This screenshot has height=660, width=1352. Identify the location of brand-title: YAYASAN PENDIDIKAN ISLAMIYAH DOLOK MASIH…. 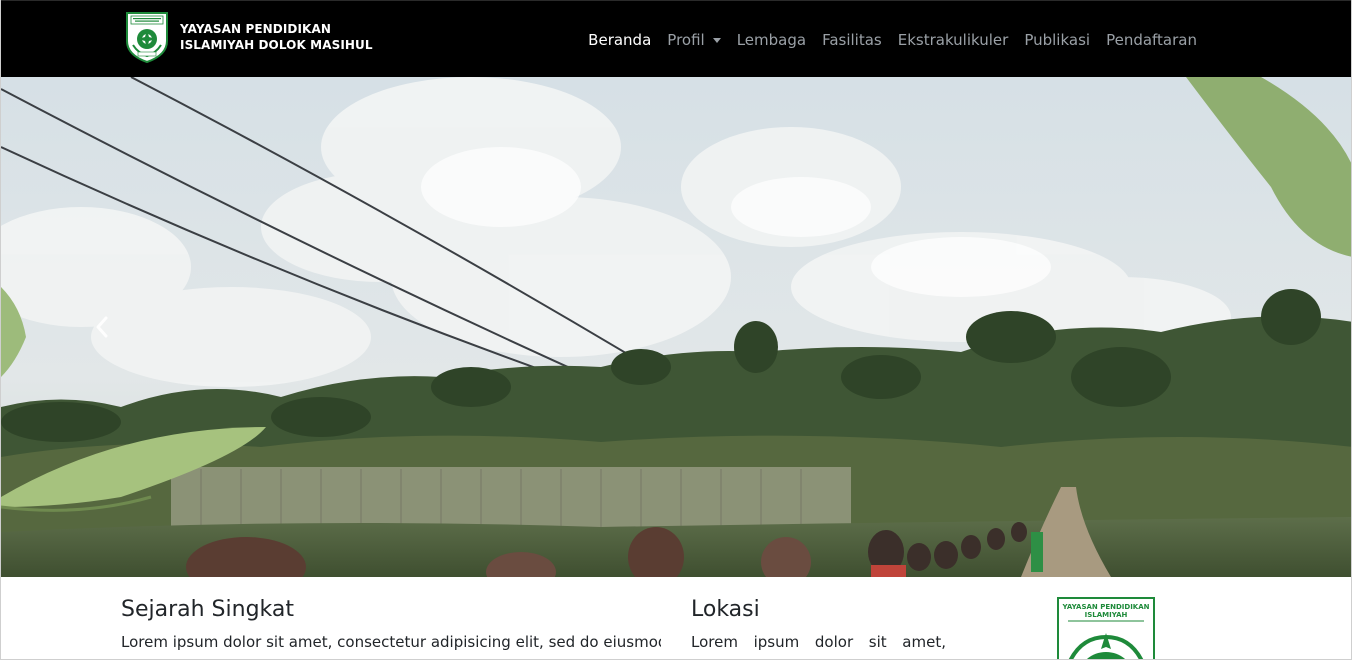
(276, 37).